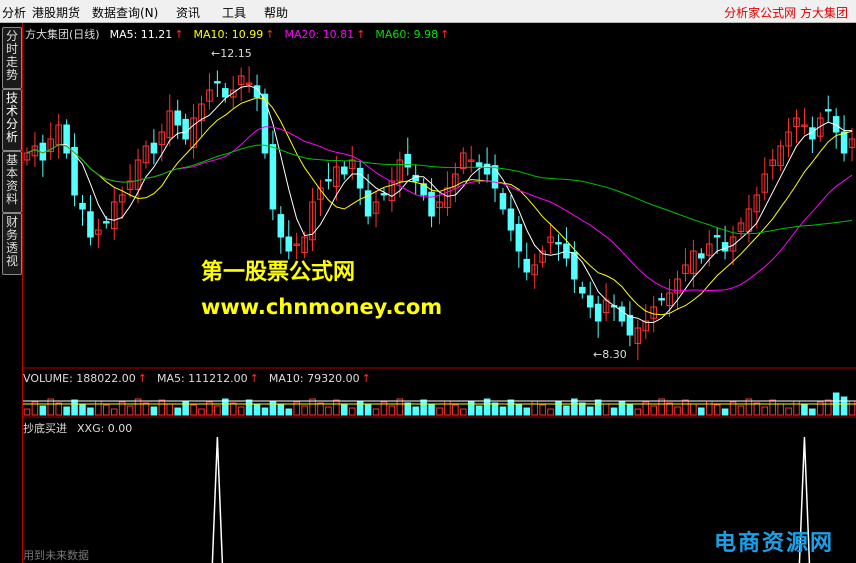 Image resolution: width=856 pixels, height=563 pixels. I want to click on menu-help: 帮助, so click(276, 12).